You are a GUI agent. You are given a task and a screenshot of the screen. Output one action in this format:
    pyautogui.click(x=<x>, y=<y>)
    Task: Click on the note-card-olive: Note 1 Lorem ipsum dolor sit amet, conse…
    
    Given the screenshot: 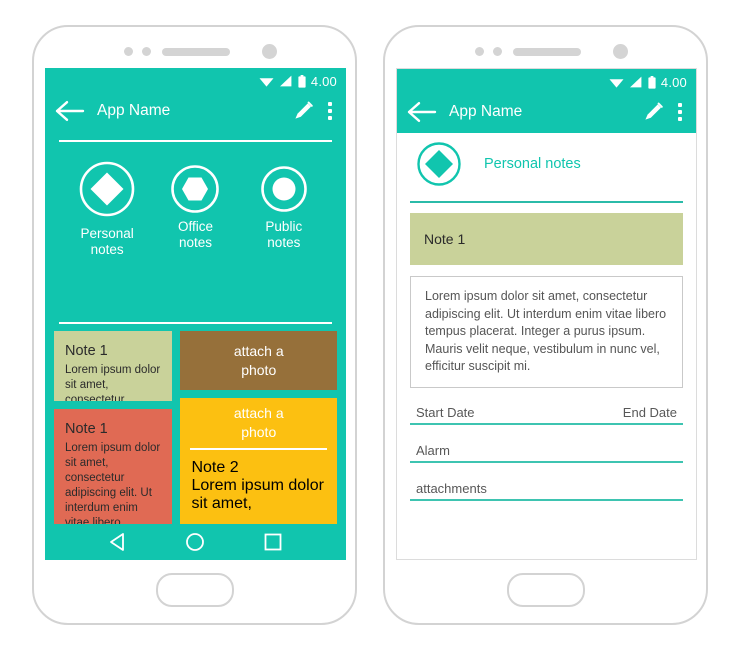 What is the action you would take?
    pyautogui.click(x=113, y=366)
    